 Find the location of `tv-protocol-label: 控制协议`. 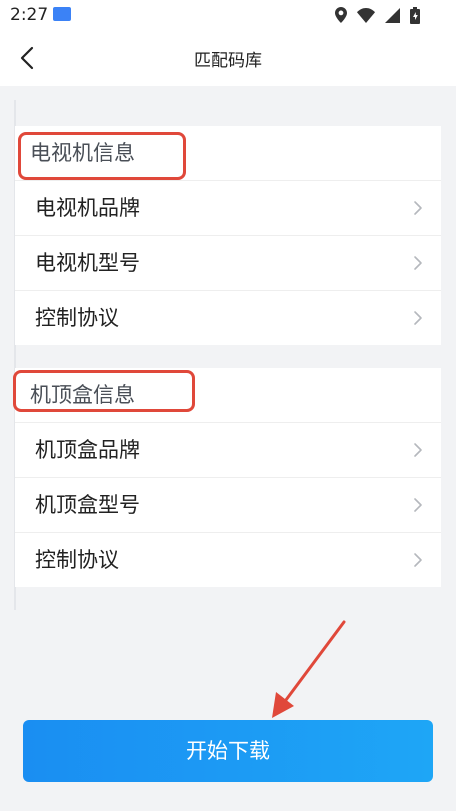

tv-protocol-label: 控制协议 is located at coordinates (77, 318).